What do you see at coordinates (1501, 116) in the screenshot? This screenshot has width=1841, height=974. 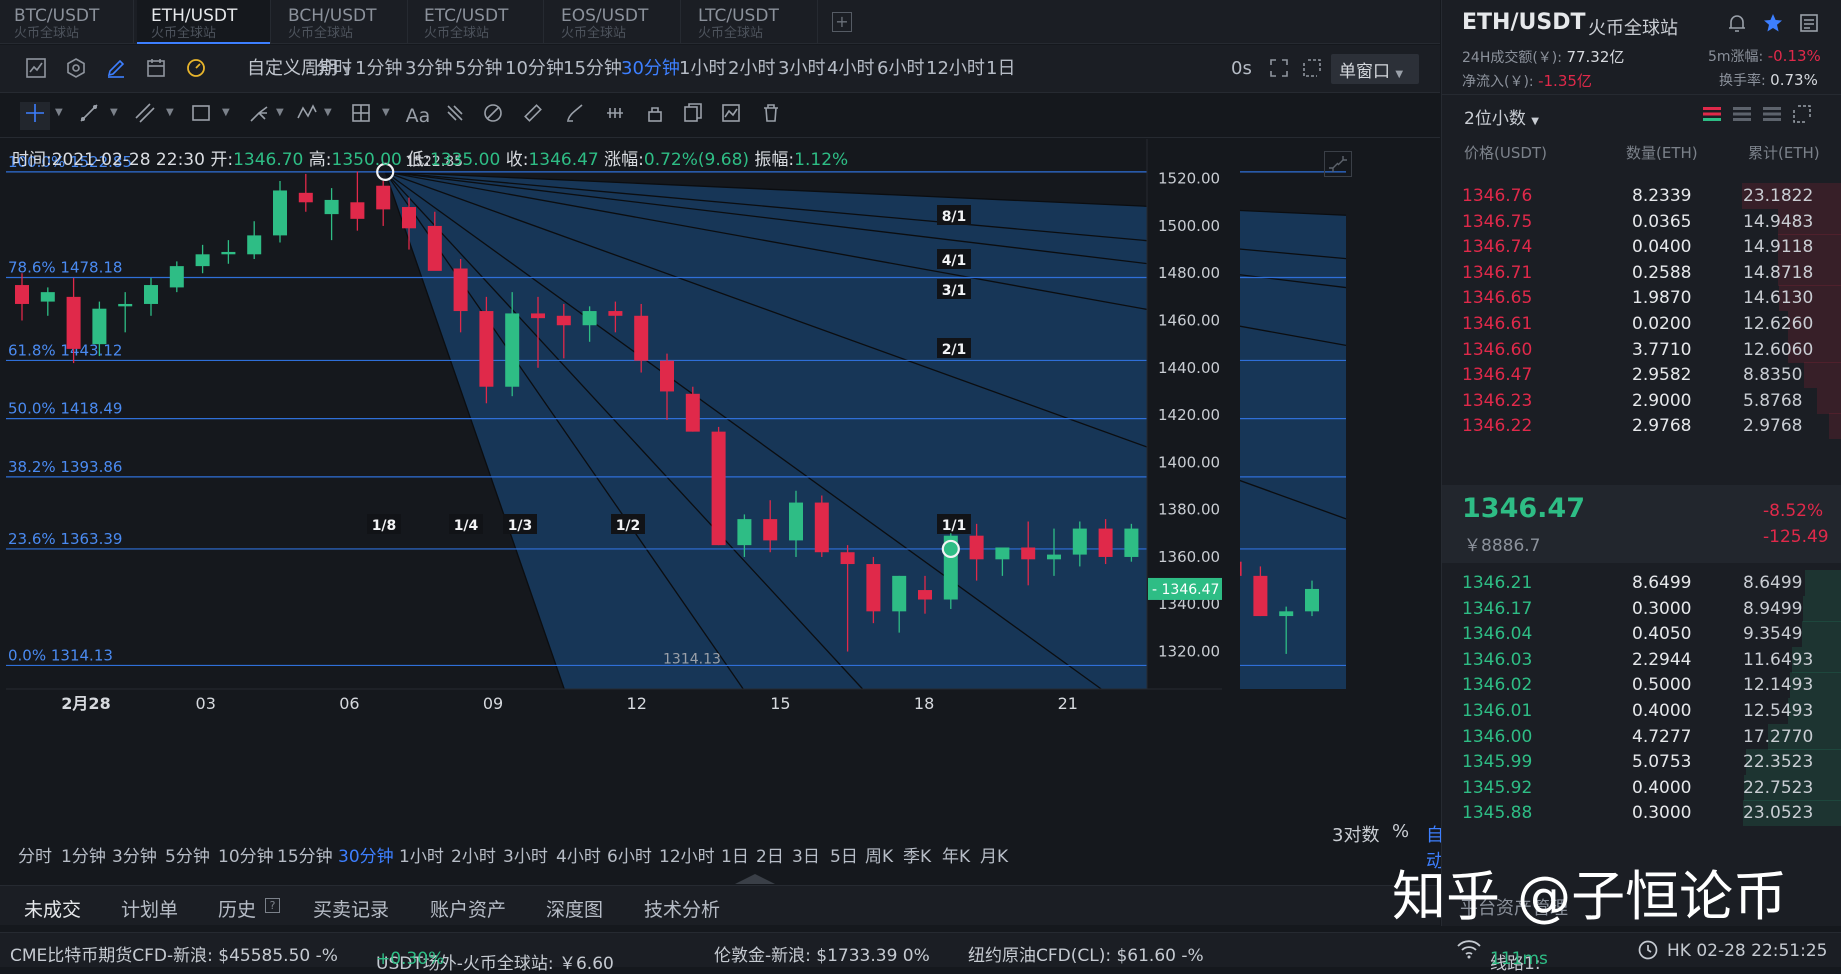 I see `decimals-dropdown: 2位小数 ▼` at bounding box center [1501, 116].